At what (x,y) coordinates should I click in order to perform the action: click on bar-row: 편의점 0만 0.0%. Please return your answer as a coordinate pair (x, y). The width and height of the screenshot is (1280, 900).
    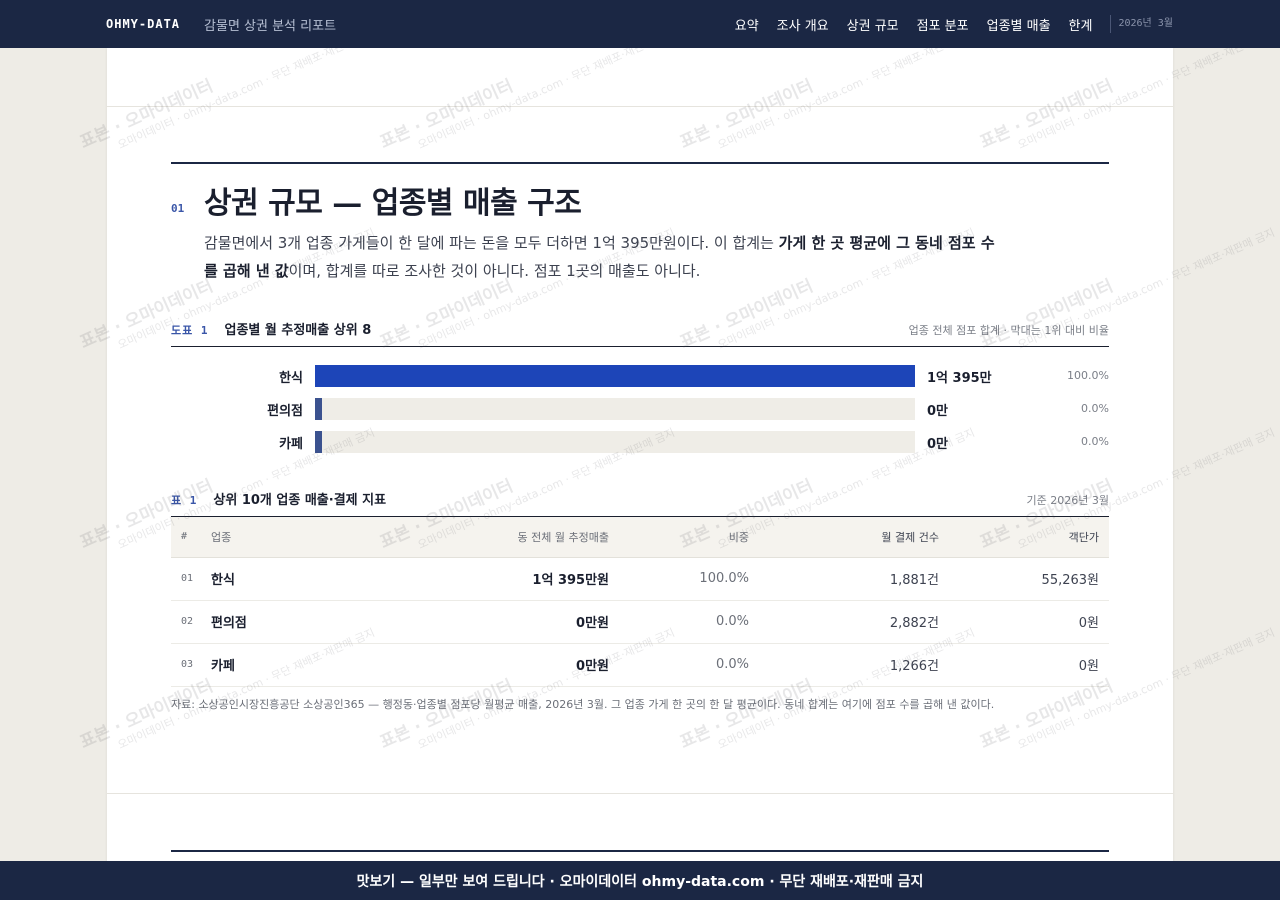
    Looking at the image, I should click on (640, 409).